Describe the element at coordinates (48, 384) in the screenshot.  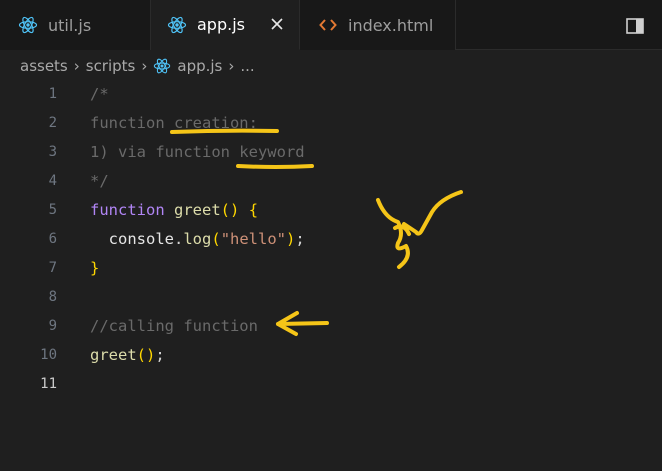
I see `line-number: 11` at that location.